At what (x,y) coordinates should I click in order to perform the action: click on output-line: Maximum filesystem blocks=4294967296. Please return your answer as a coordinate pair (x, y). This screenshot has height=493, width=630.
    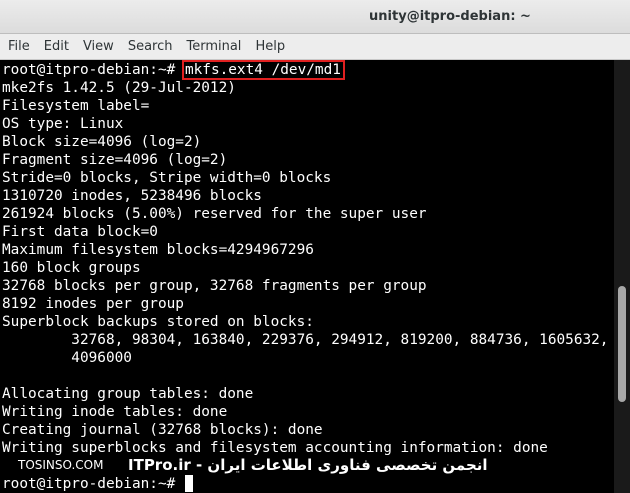
    Looking at the image, I should click on (158, 250).